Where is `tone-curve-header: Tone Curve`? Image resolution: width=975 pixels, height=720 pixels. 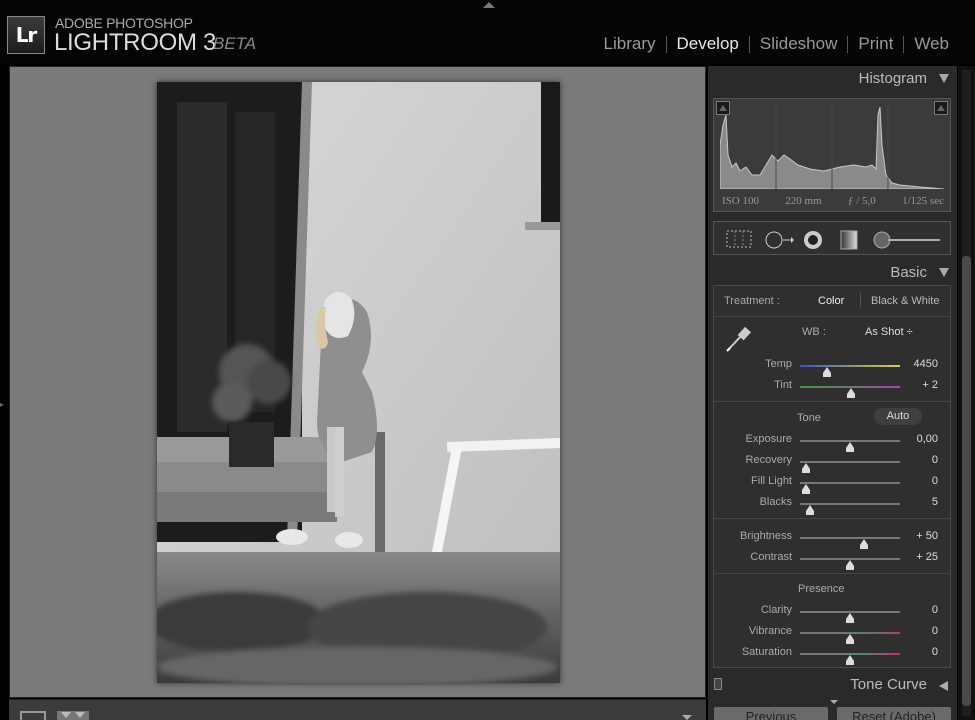
tone-curve-header: Tone Curve is located at coordinates (832, 686).